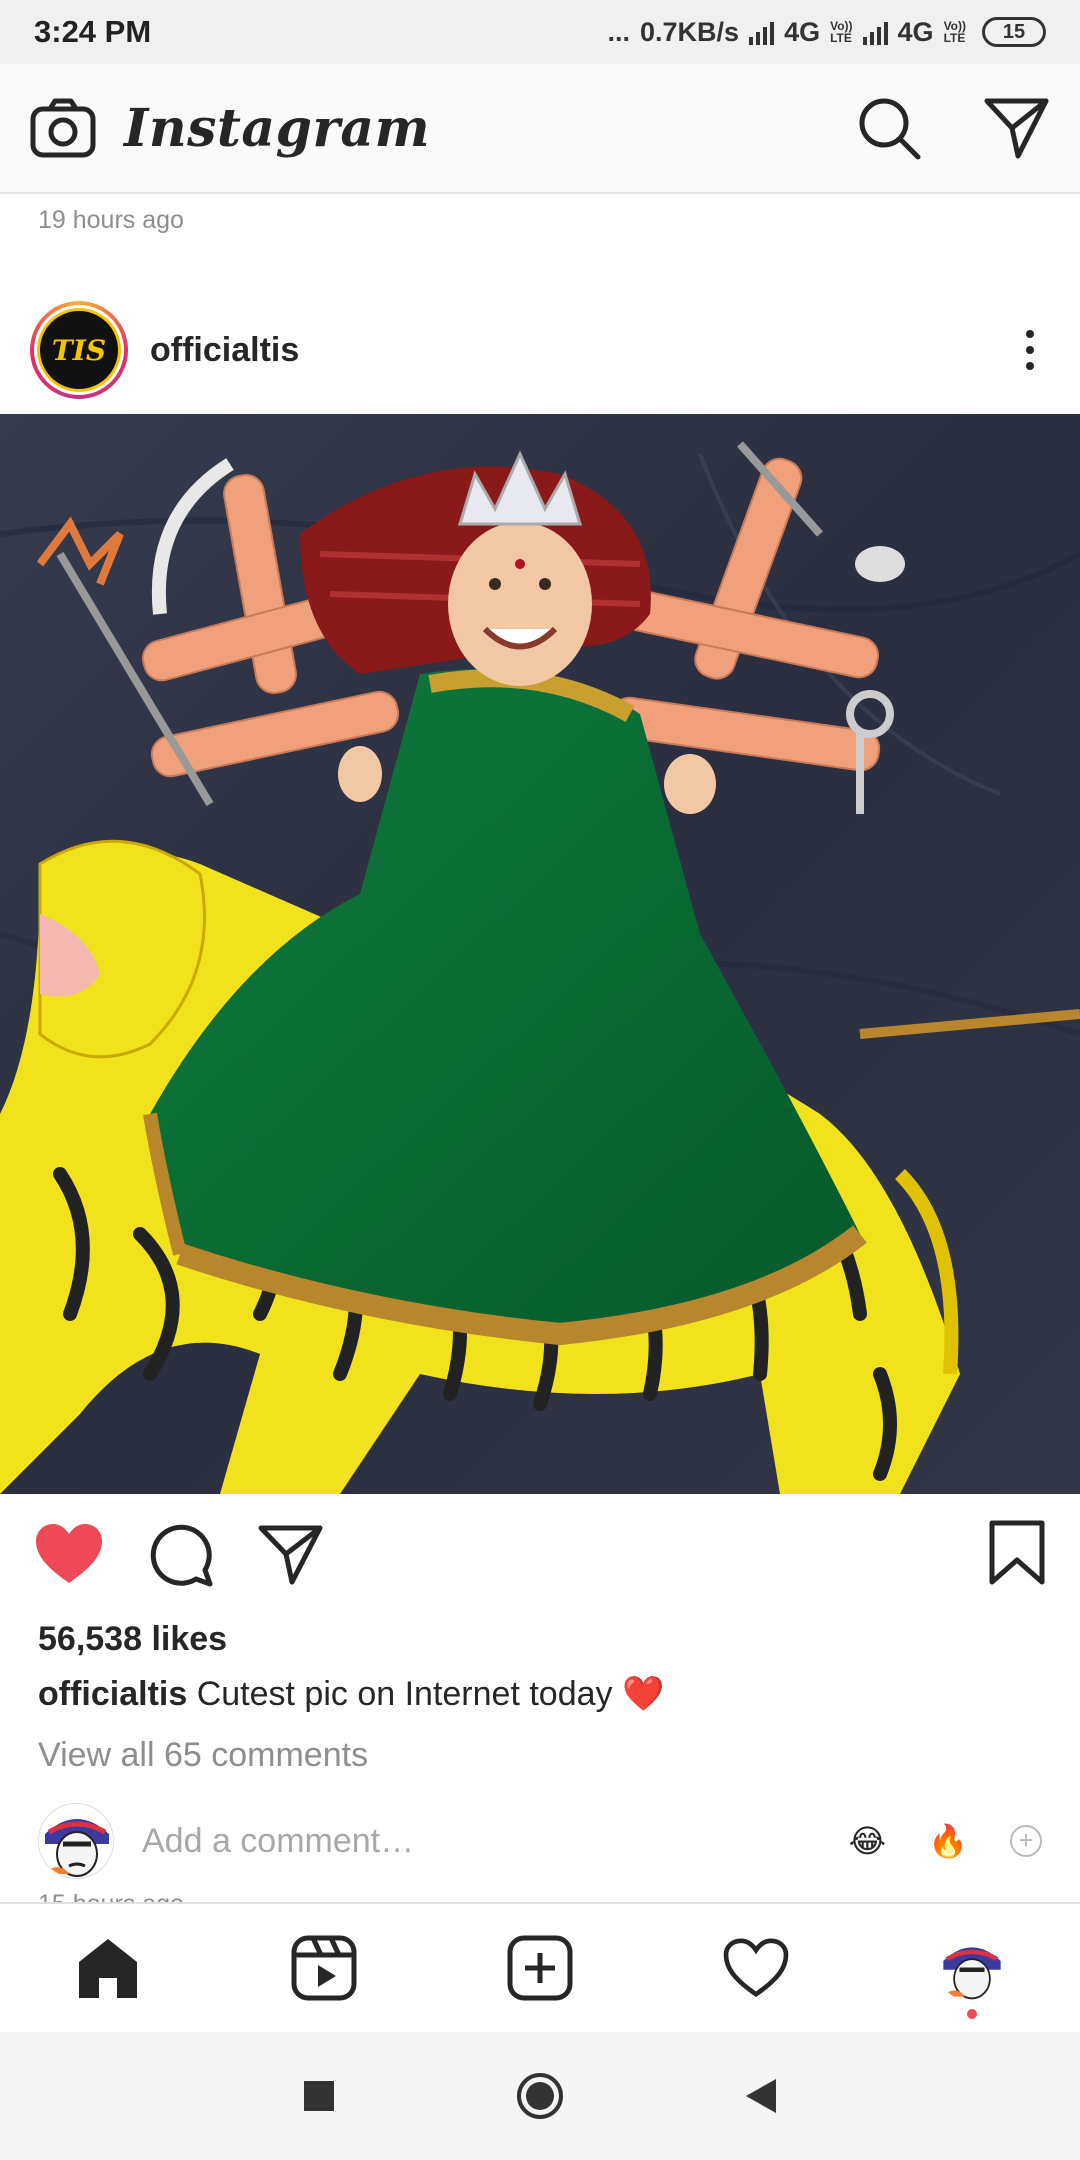 The image size is (1080, 2160). I want to click on previous-post-timestamp: 19 hours ago, so click(111, 220).